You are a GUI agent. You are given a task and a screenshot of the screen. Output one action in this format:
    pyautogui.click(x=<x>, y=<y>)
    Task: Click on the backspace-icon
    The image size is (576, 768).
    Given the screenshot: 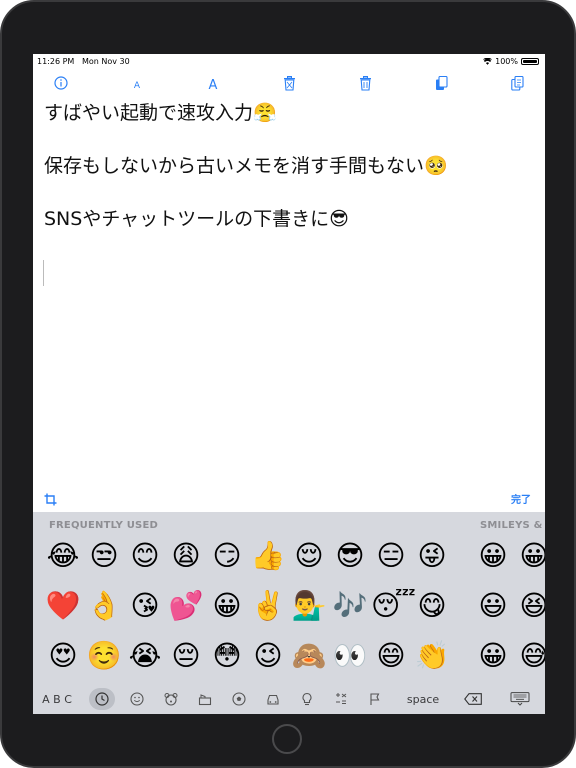 What is the action you would take?
    pyautogui.click(x=473, y=699)
    